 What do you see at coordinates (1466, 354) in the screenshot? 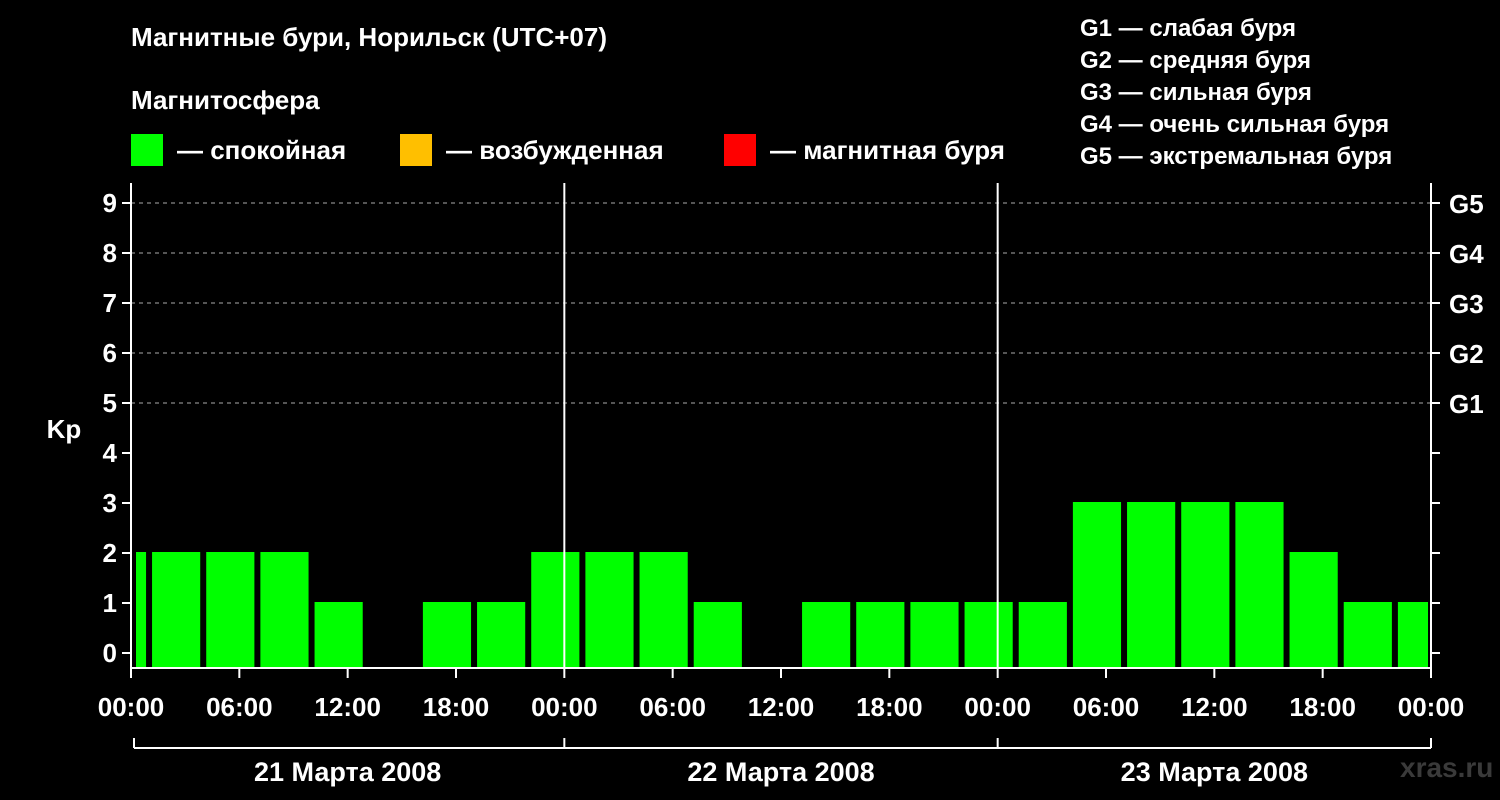
I see `right-tick-label-g2: G2` at bounding box center [1466, 354].